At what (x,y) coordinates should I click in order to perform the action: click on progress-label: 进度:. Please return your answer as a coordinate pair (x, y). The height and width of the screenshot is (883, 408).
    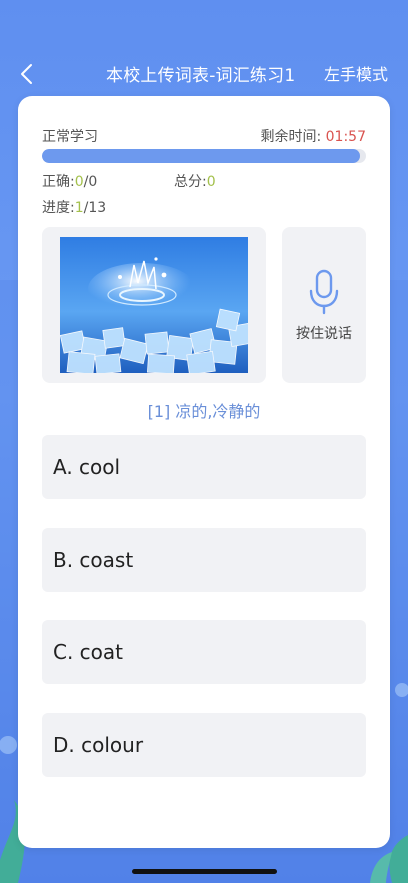
    Looking at the image, I should click on (58, 208).